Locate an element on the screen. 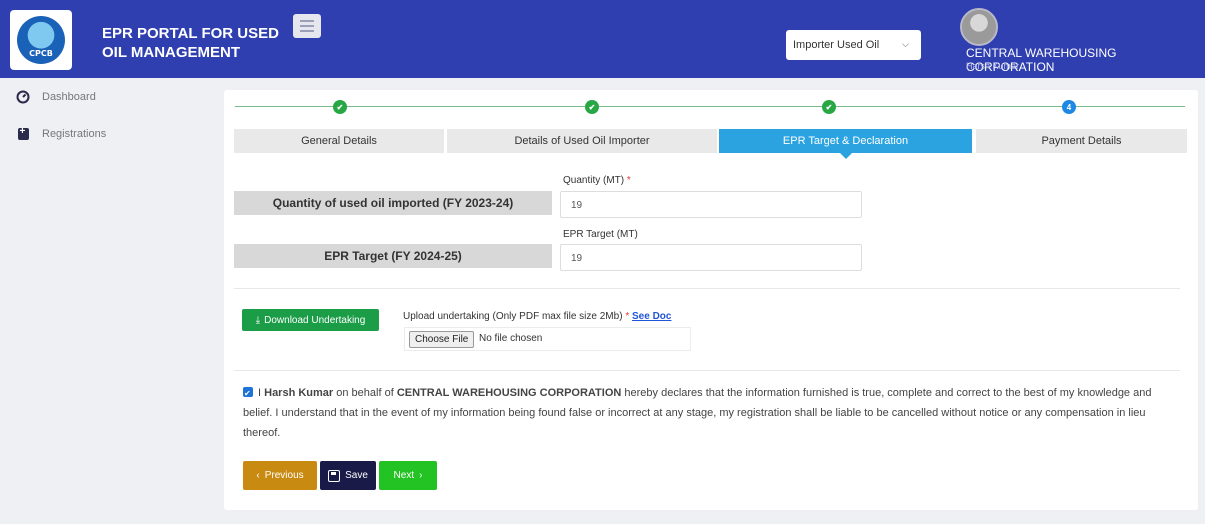 Image resolution: width=1205 pixels, height=524 pixels. declarant-name: Harsh Kumar is located at coordinates (299, 393).